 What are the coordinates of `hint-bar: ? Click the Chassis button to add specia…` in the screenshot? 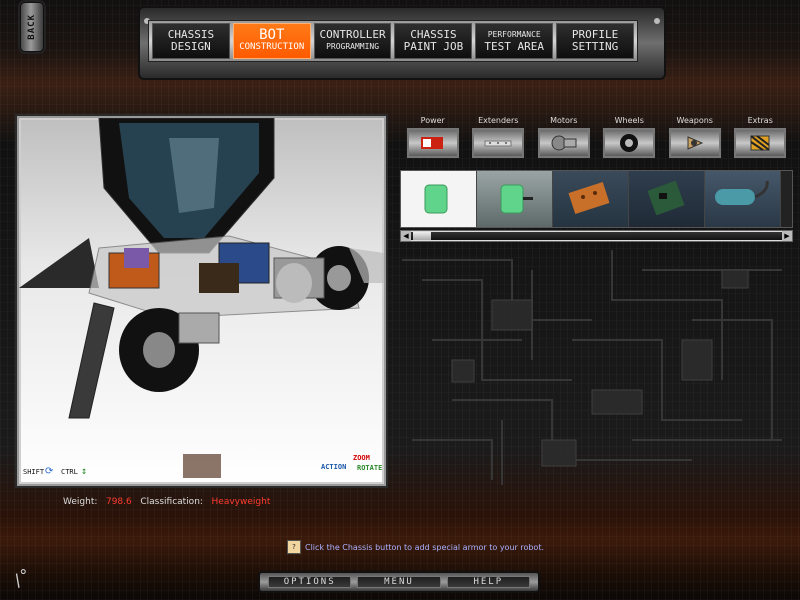 It's located at (415, 547).